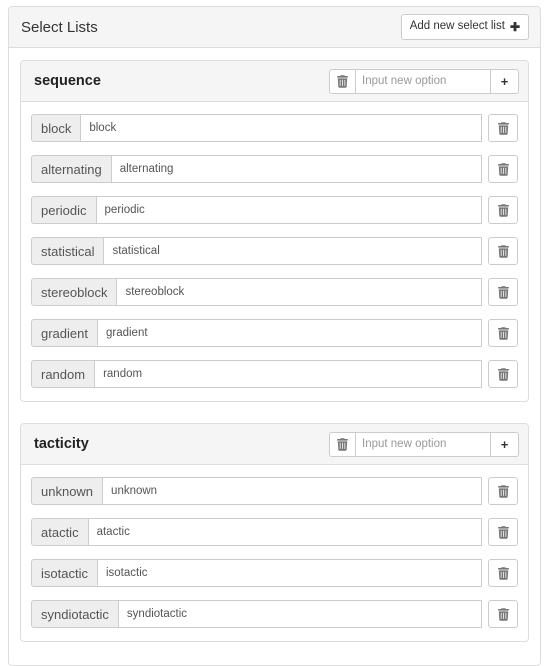 Image resolution: width=550 pixels, height=666 pixels. Describe the element at coordinates (514, 26) in the screenshot. I see `plus-icon: ✚` at that location.